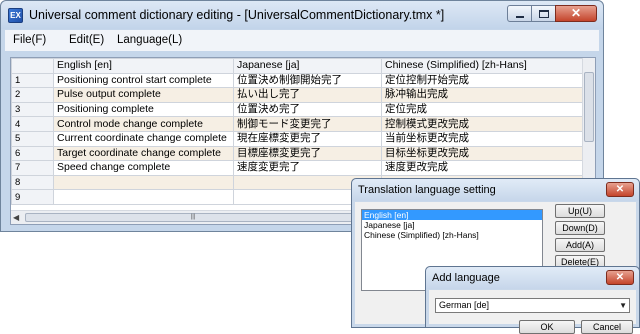 The height and width of the screenshot is (334, 640). I want to click on add-language-dialog: Add language ✕ German [de] ▼ OK Cancel, so click(532, 300).